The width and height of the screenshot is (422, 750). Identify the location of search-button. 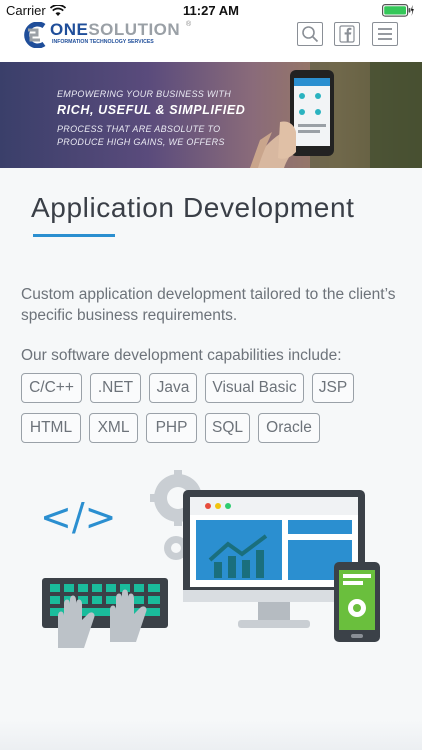
(310, 34).